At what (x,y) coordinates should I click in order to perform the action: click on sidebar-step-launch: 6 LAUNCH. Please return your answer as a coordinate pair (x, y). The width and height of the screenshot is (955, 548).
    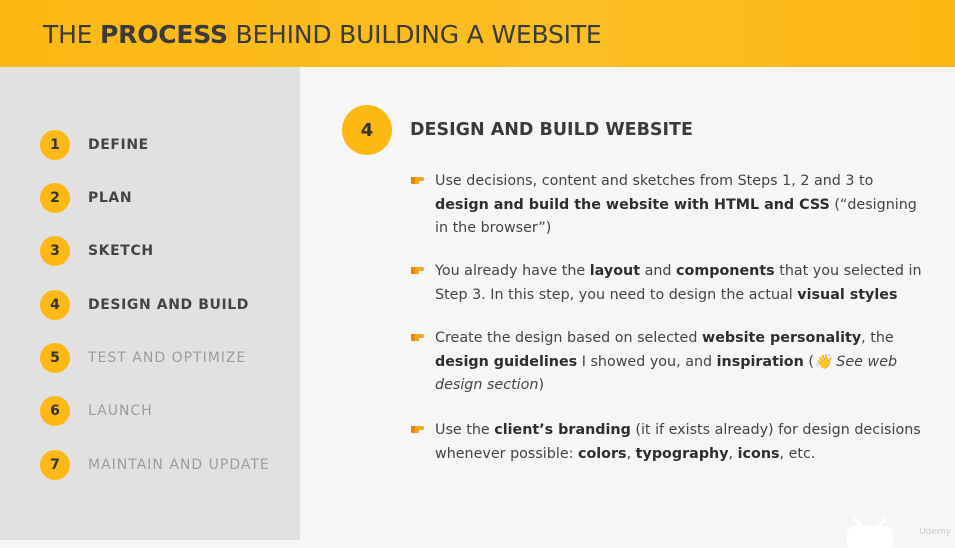
    Looking at the image, I should click on (96, 410).